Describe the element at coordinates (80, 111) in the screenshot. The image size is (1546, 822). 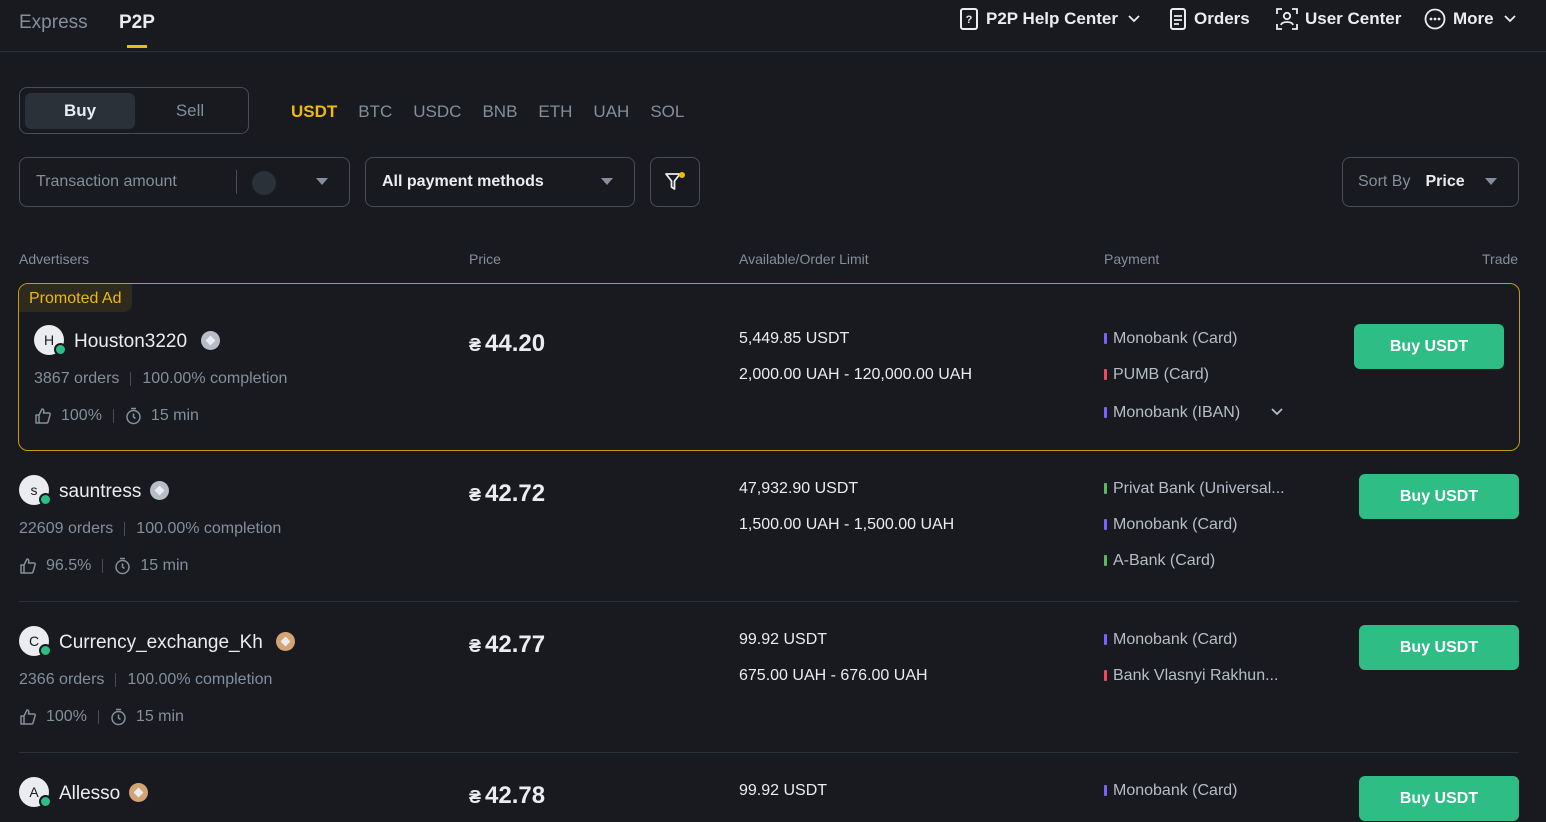
I see `buy-toggle-button: Buy` at that location.